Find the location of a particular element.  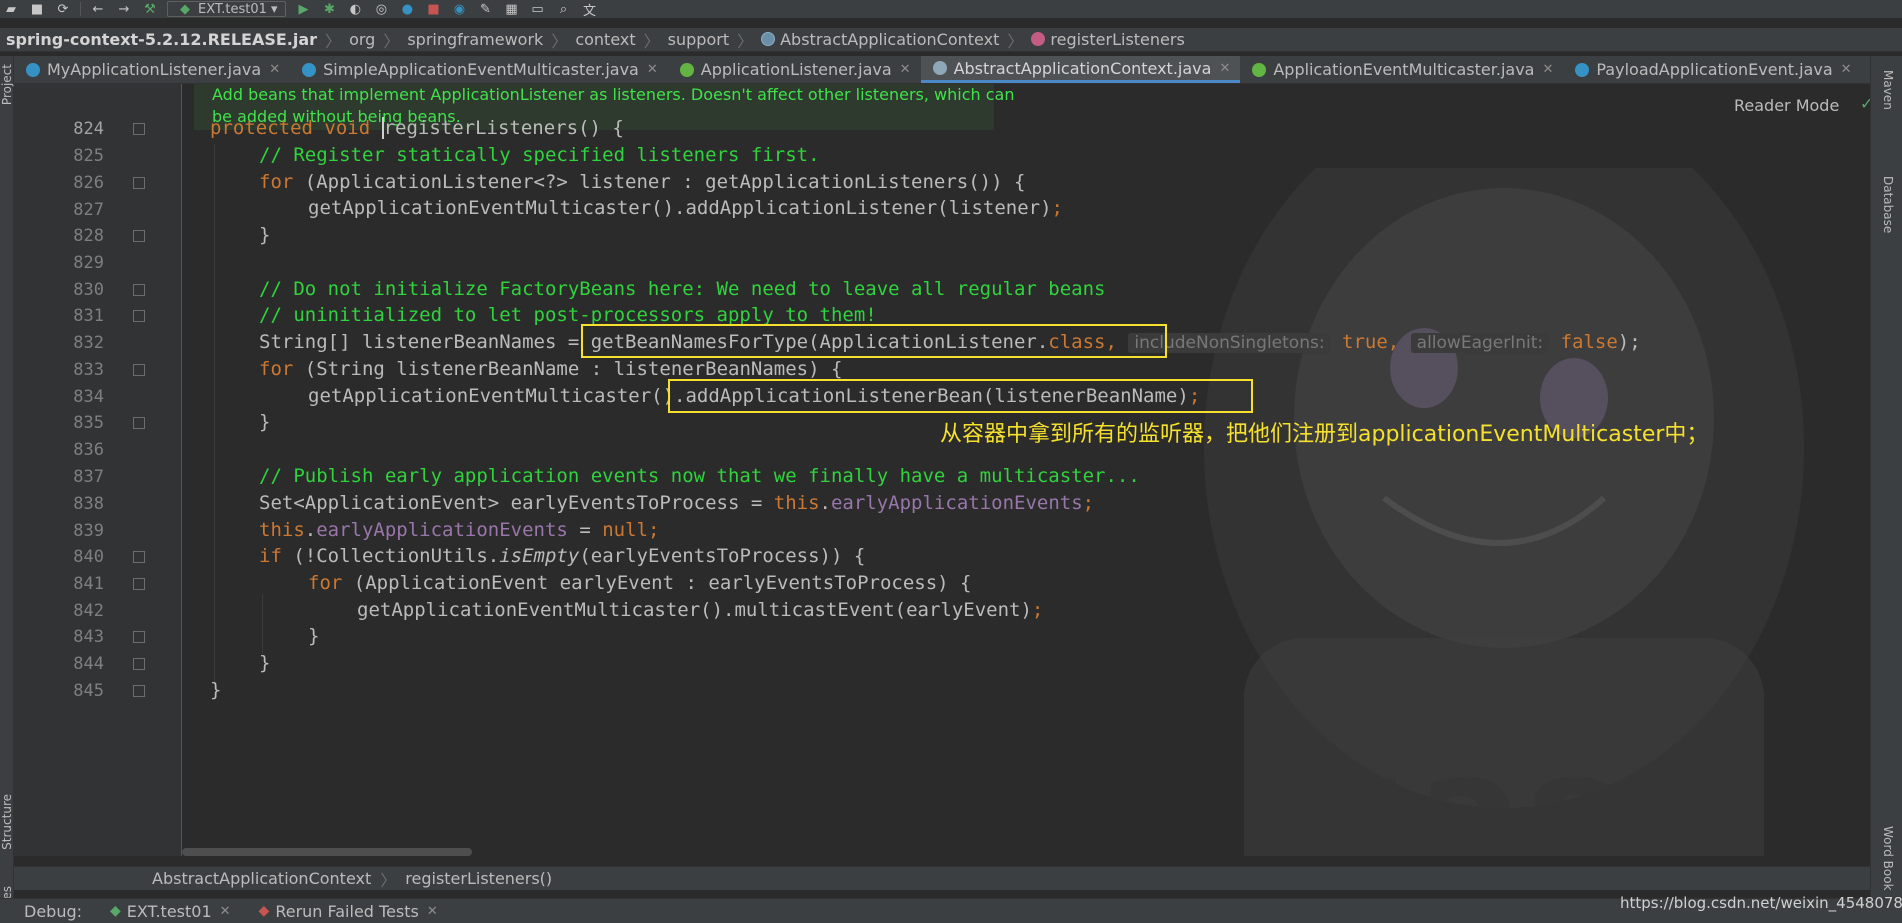

code-line-835: } is located at coordinates (265, 422).